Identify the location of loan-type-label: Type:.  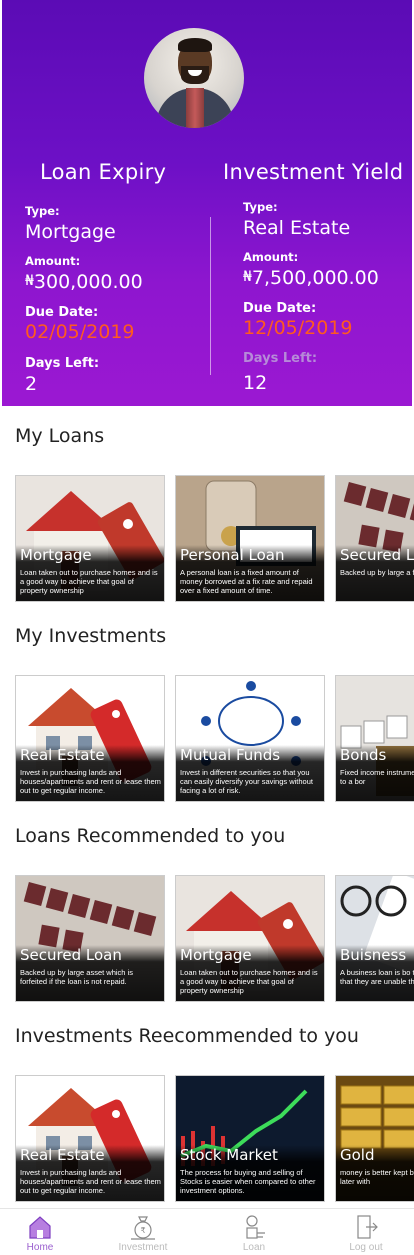
(42, 211).